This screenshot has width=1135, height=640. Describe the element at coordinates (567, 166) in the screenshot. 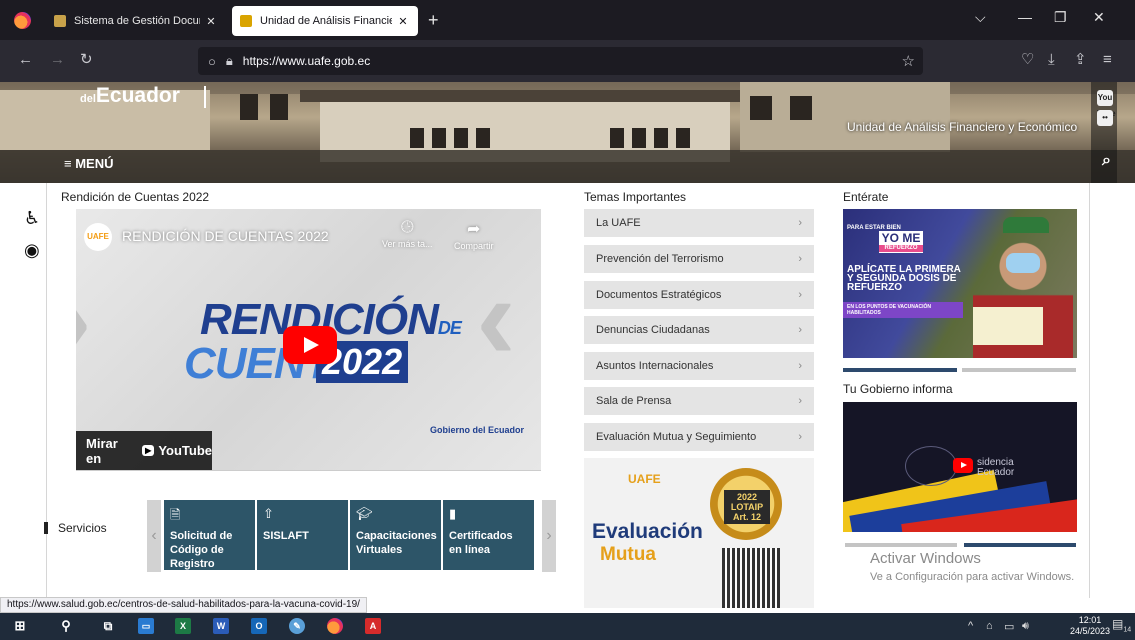

I see `header-lower-band` at that location.